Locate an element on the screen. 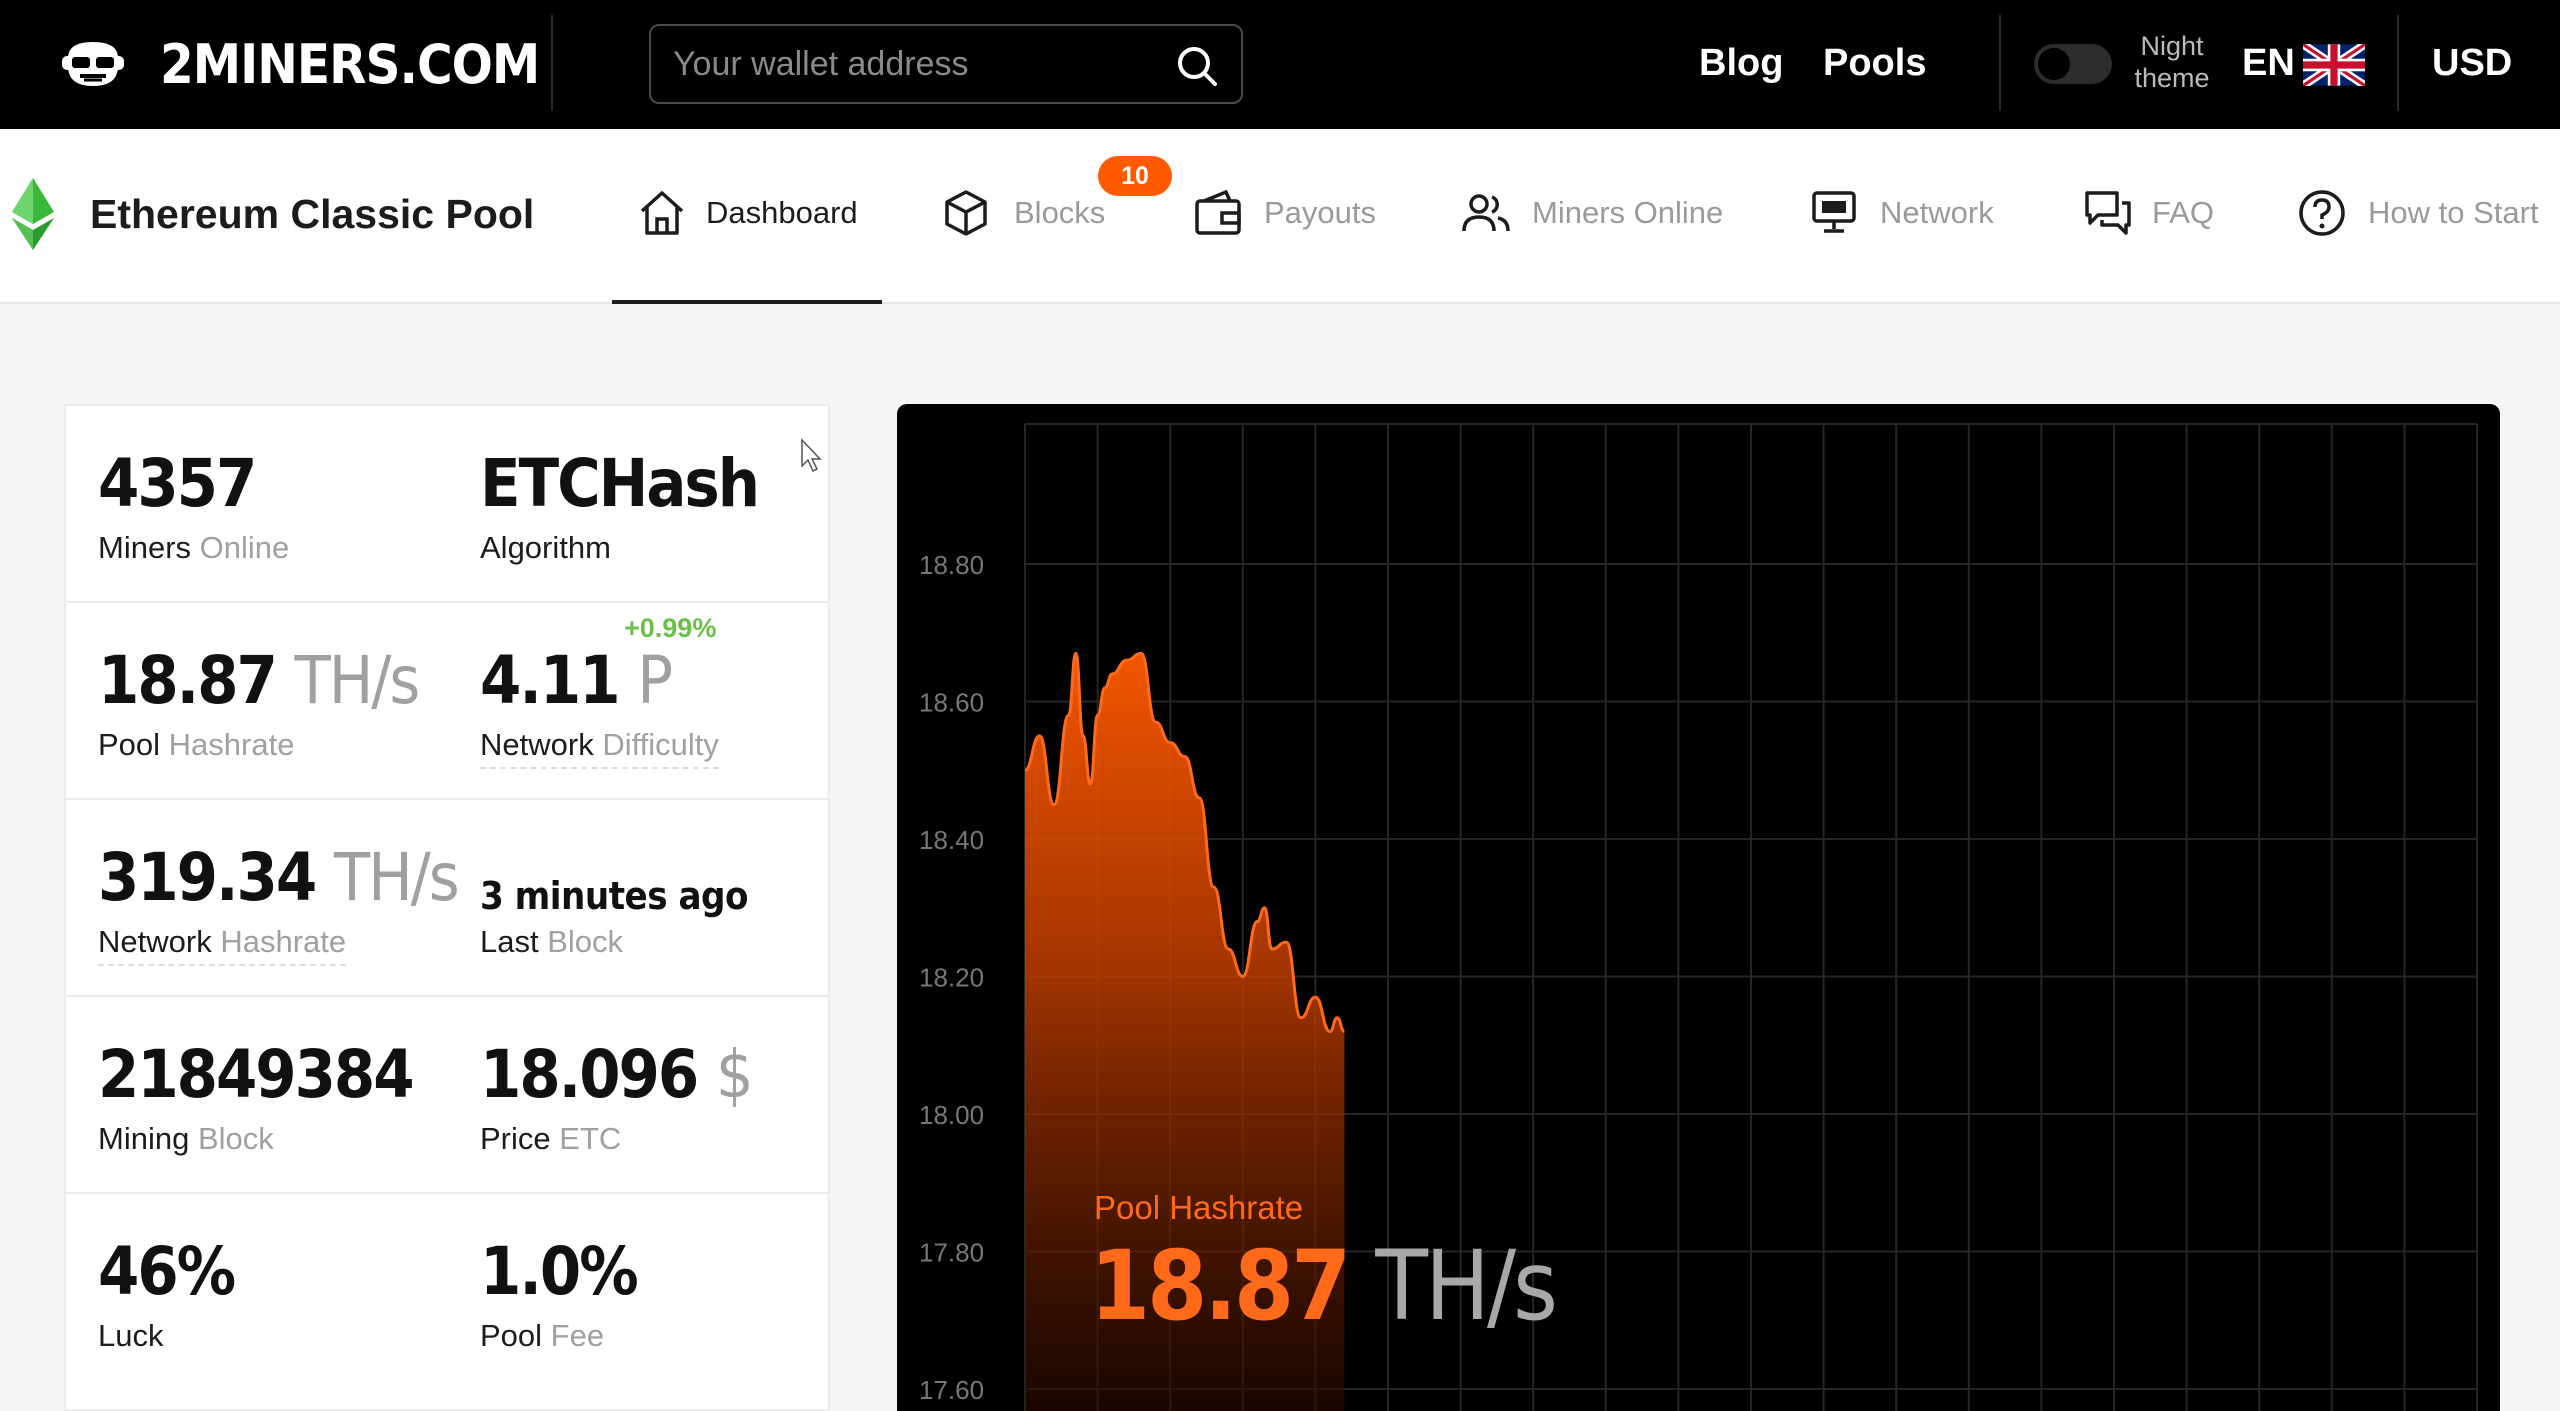 The image size is (2560, 1411). wallet-address-input is located at coordinates (913, 64).